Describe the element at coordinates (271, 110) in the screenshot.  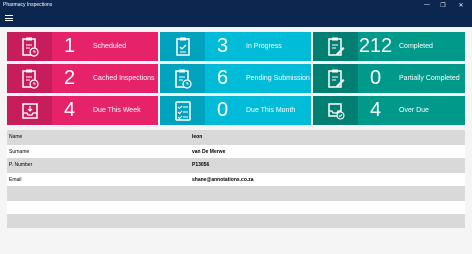
I see `tile-label: Due This Month` at that location.